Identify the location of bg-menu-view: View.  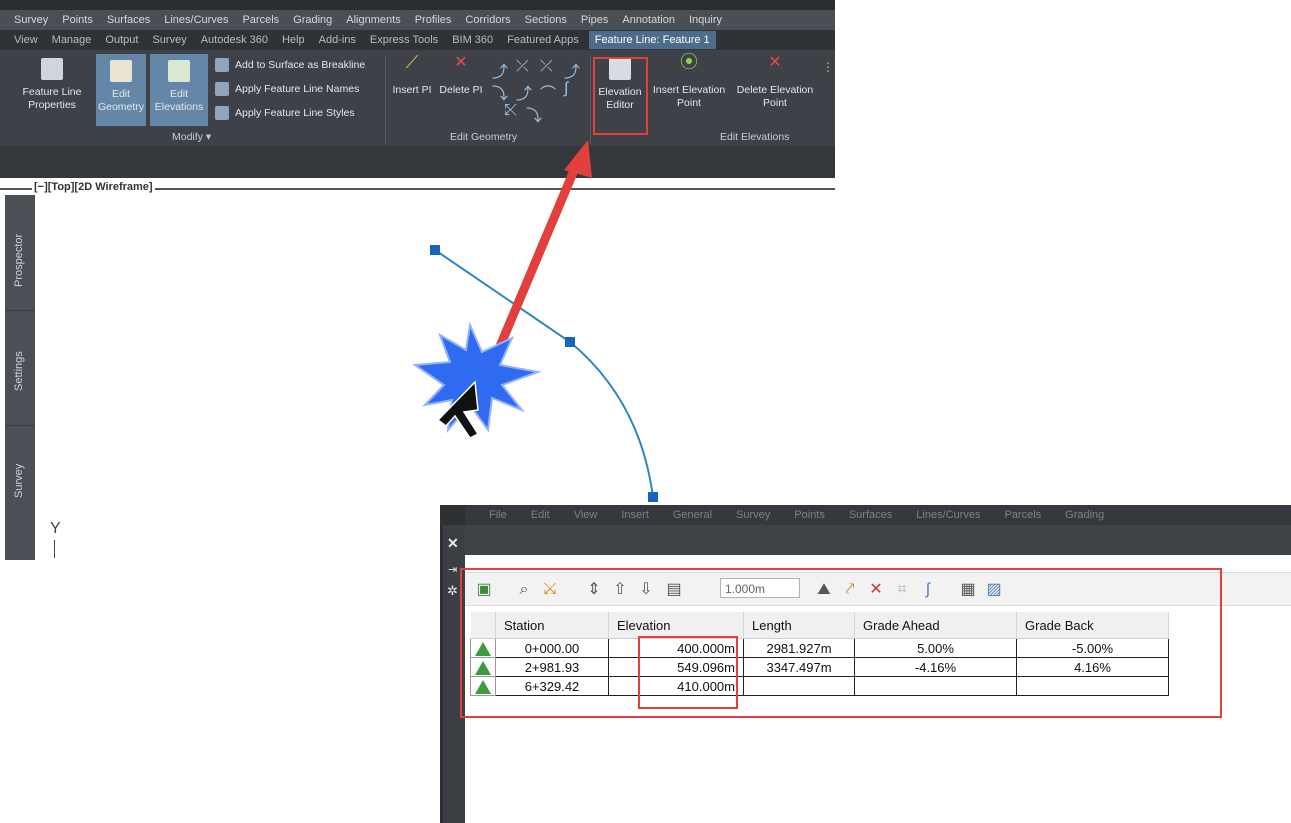
(585, 515).